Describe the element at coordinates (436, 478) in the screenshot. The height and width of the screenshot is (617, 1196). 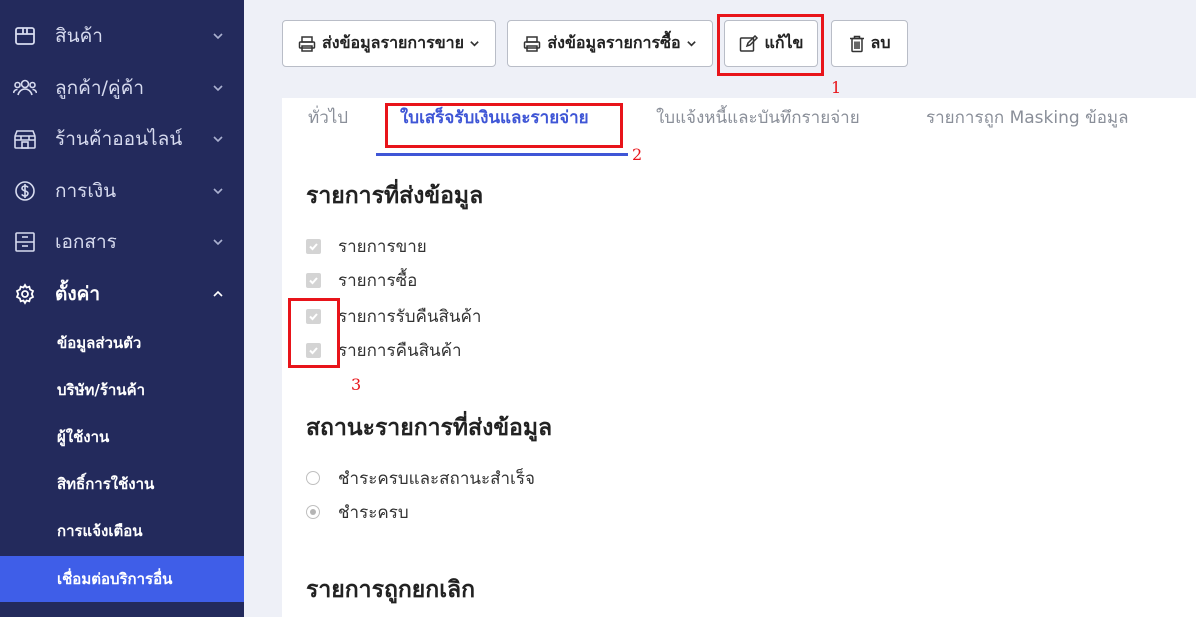
I see `status-option-label: ชำระครบและสถานะสำเร็จ` at that location.